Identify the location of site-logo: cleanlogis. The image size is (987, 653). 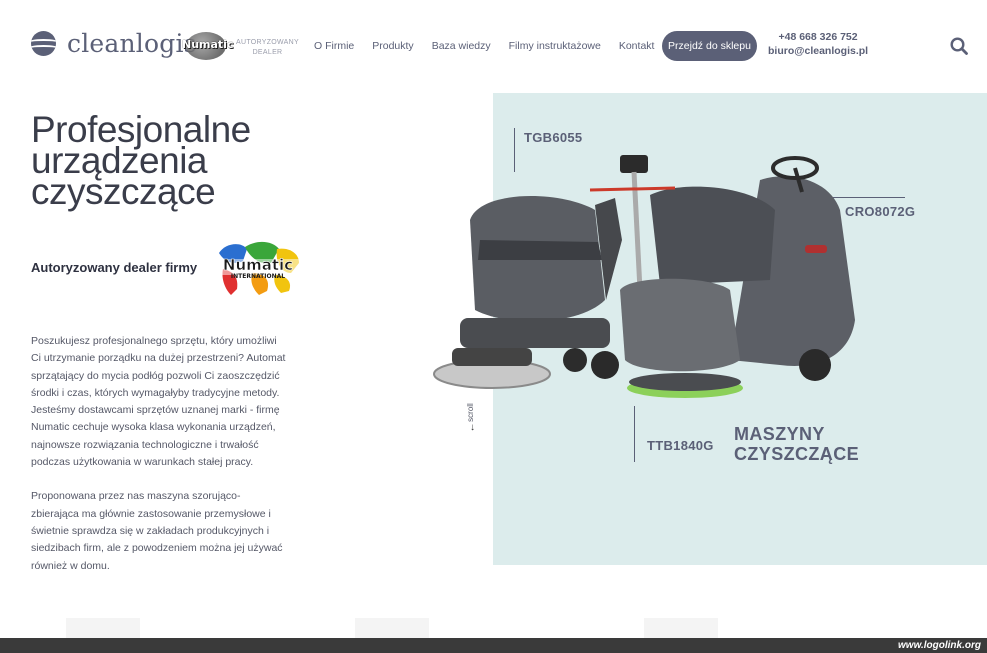
(114, 43).